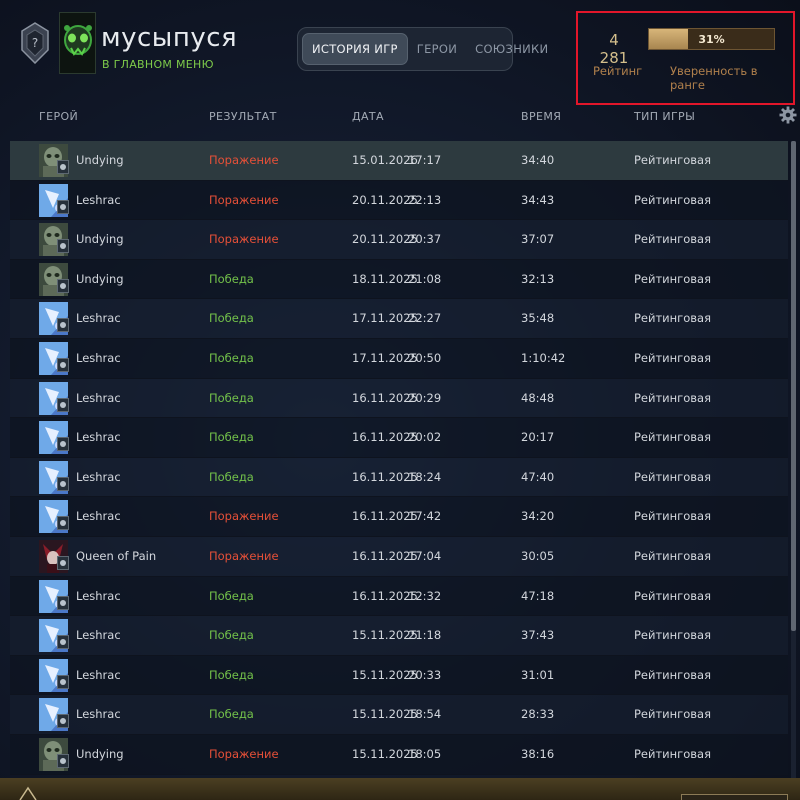 The height and width of the screenshot is (800, 800). I want to click on rating-panel: 4 281 Рейтинг 31% Уверенность в ранге, so click(685, 58).